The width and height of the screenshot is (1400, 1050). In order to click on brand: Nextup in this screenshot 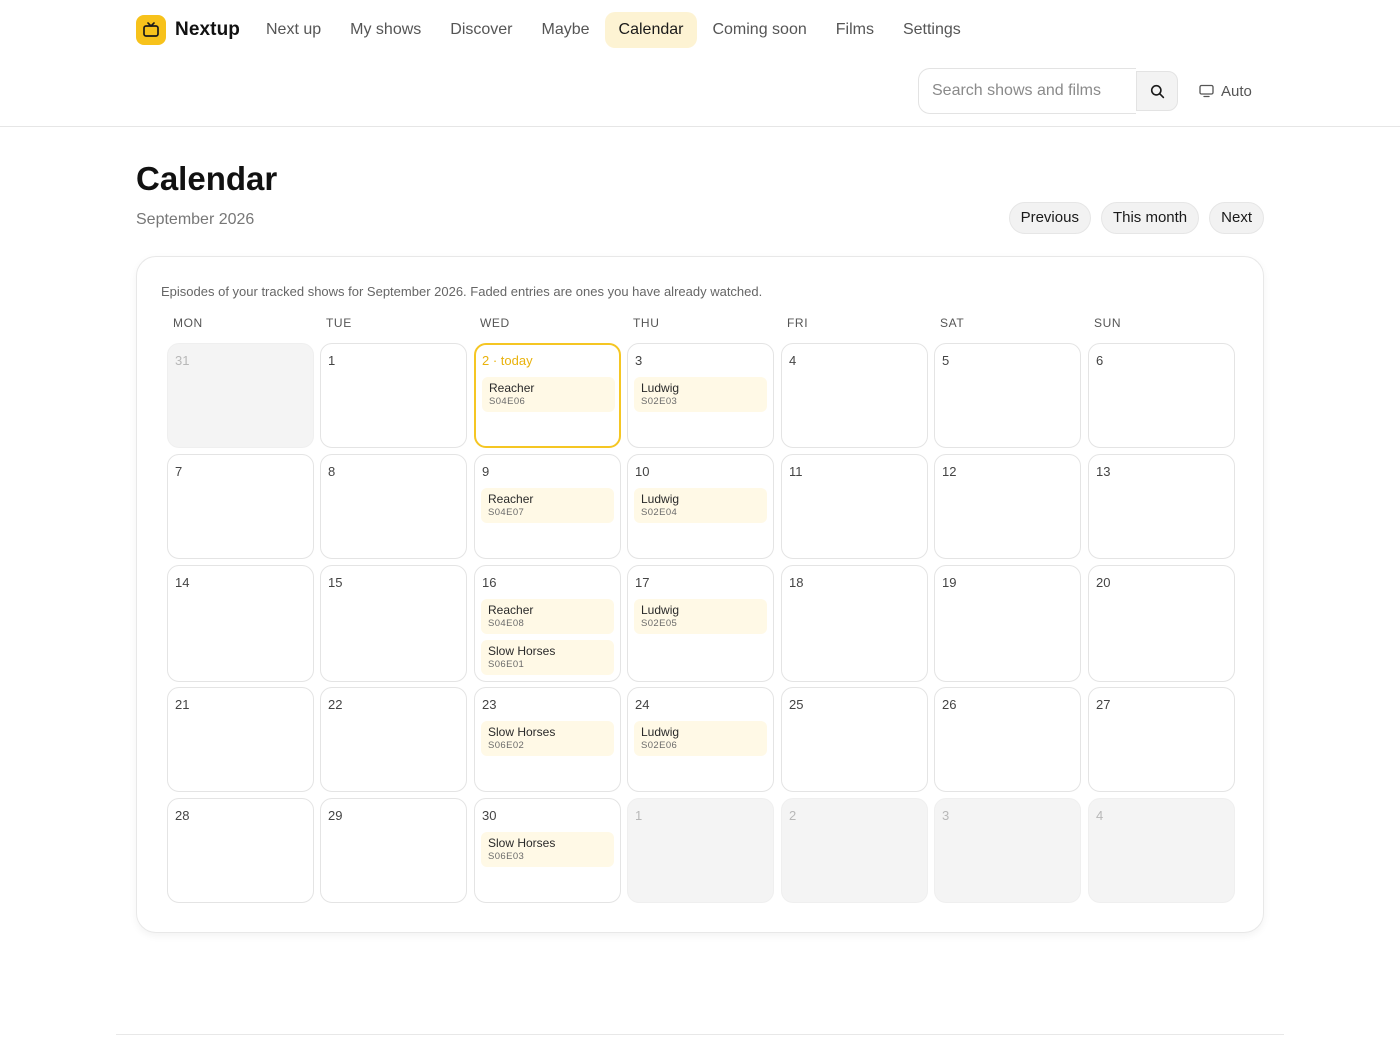, I will do `click(188, 30)`.